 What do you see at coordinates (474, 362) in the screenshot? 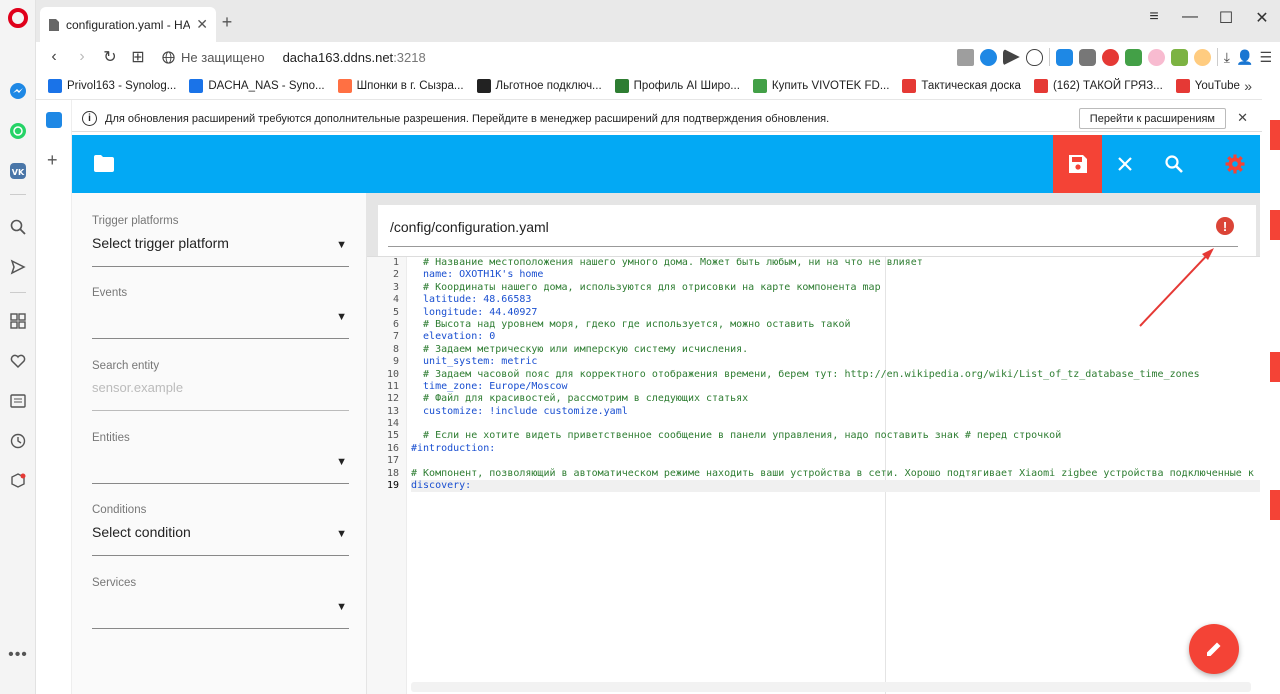
I see `code-text: unit_system: metric` at bounding box center [474, 362].